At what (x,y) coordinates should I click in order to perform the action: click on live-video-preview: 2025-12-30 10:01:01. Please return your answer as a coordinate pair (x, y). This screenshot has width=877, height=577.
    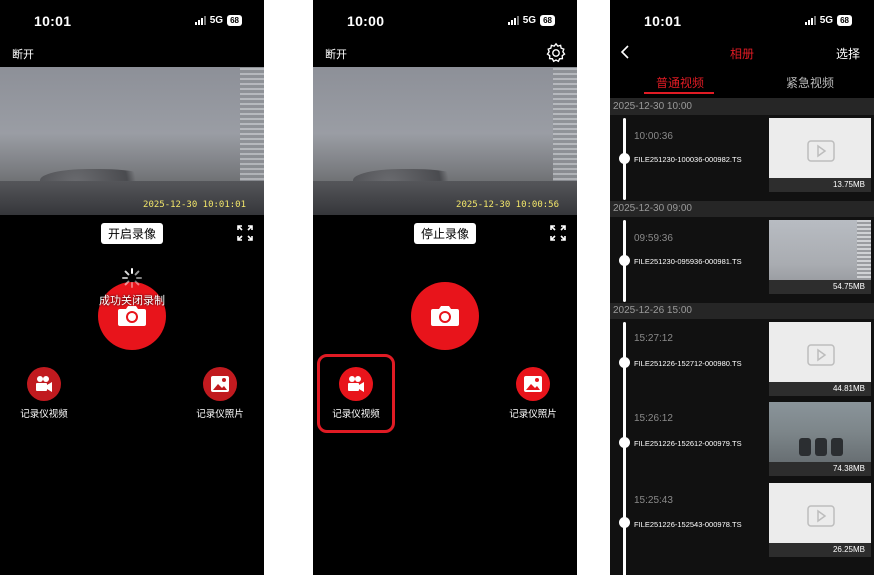
    Looking at the image, I should click on (132, 141).